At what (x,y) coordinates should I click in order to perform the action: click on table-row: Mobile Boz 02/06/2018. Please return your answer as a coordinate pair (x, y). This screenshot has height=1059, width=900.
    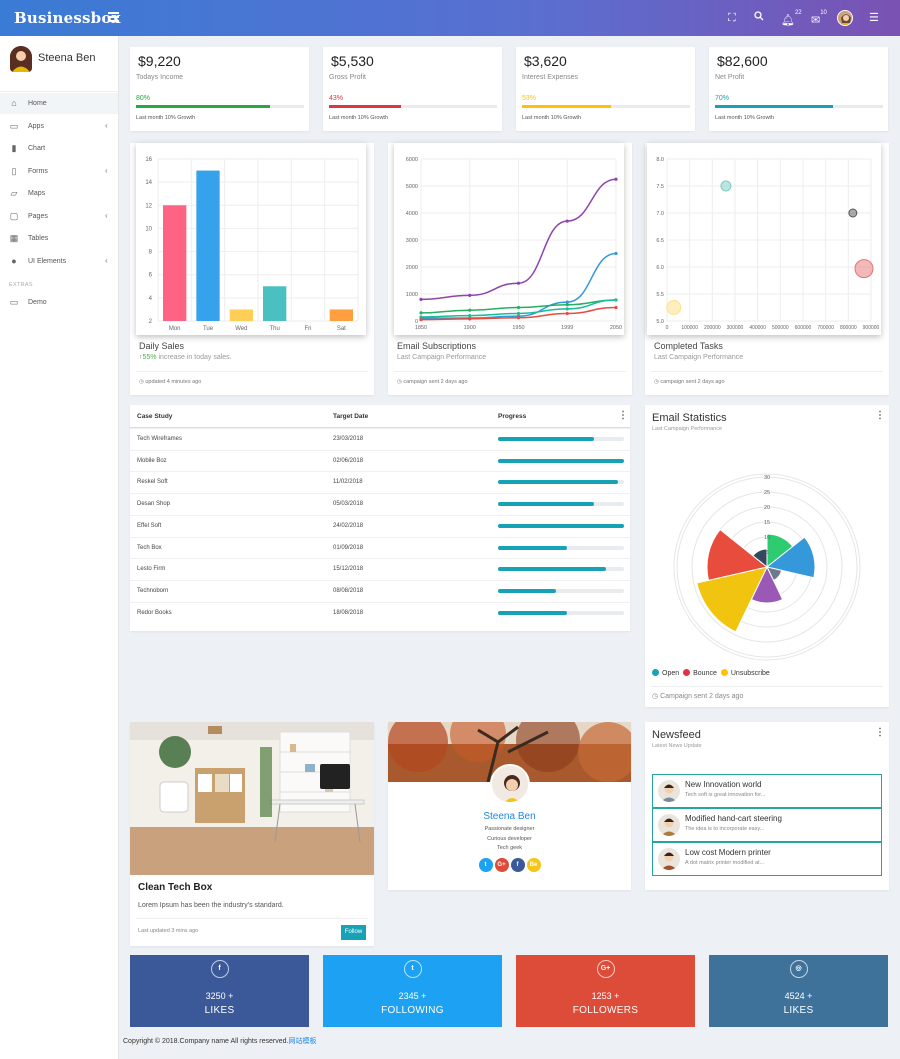
    Looking at the image, I should click on (380, 460).